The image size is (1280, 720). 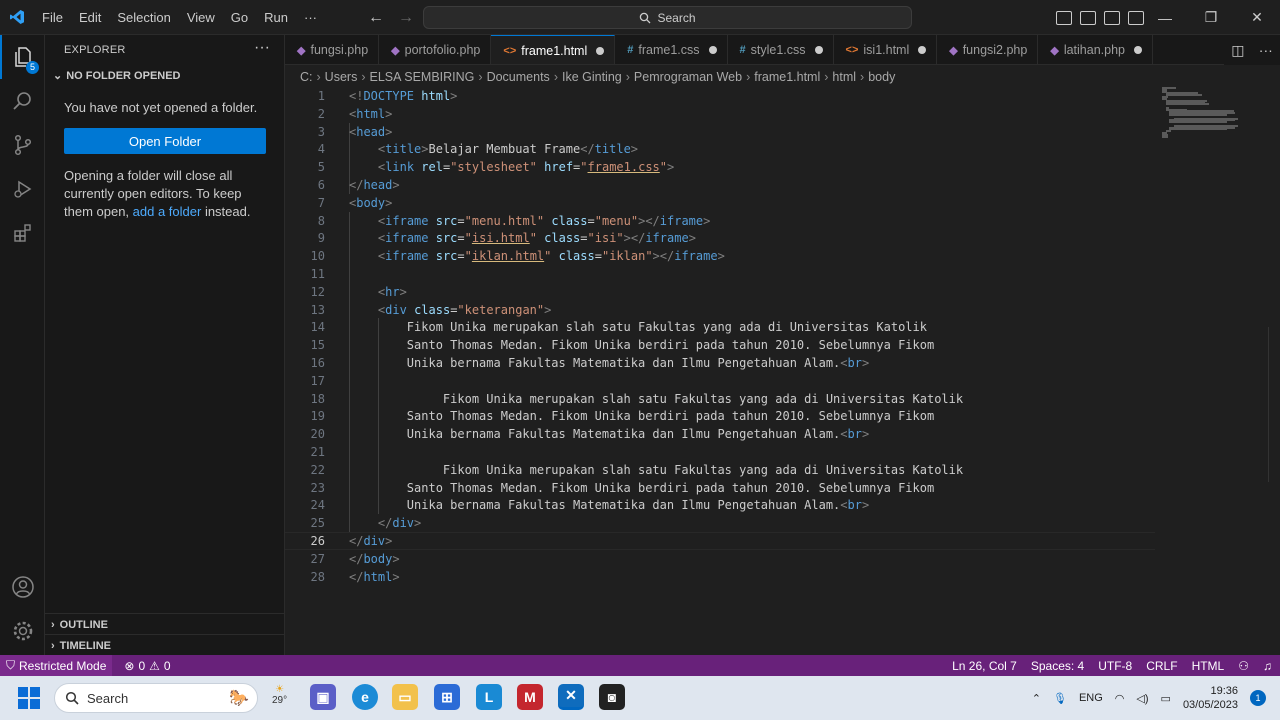 I want to click on breadcrumb-item: Ike Ginting, so click(x=592, y=77).